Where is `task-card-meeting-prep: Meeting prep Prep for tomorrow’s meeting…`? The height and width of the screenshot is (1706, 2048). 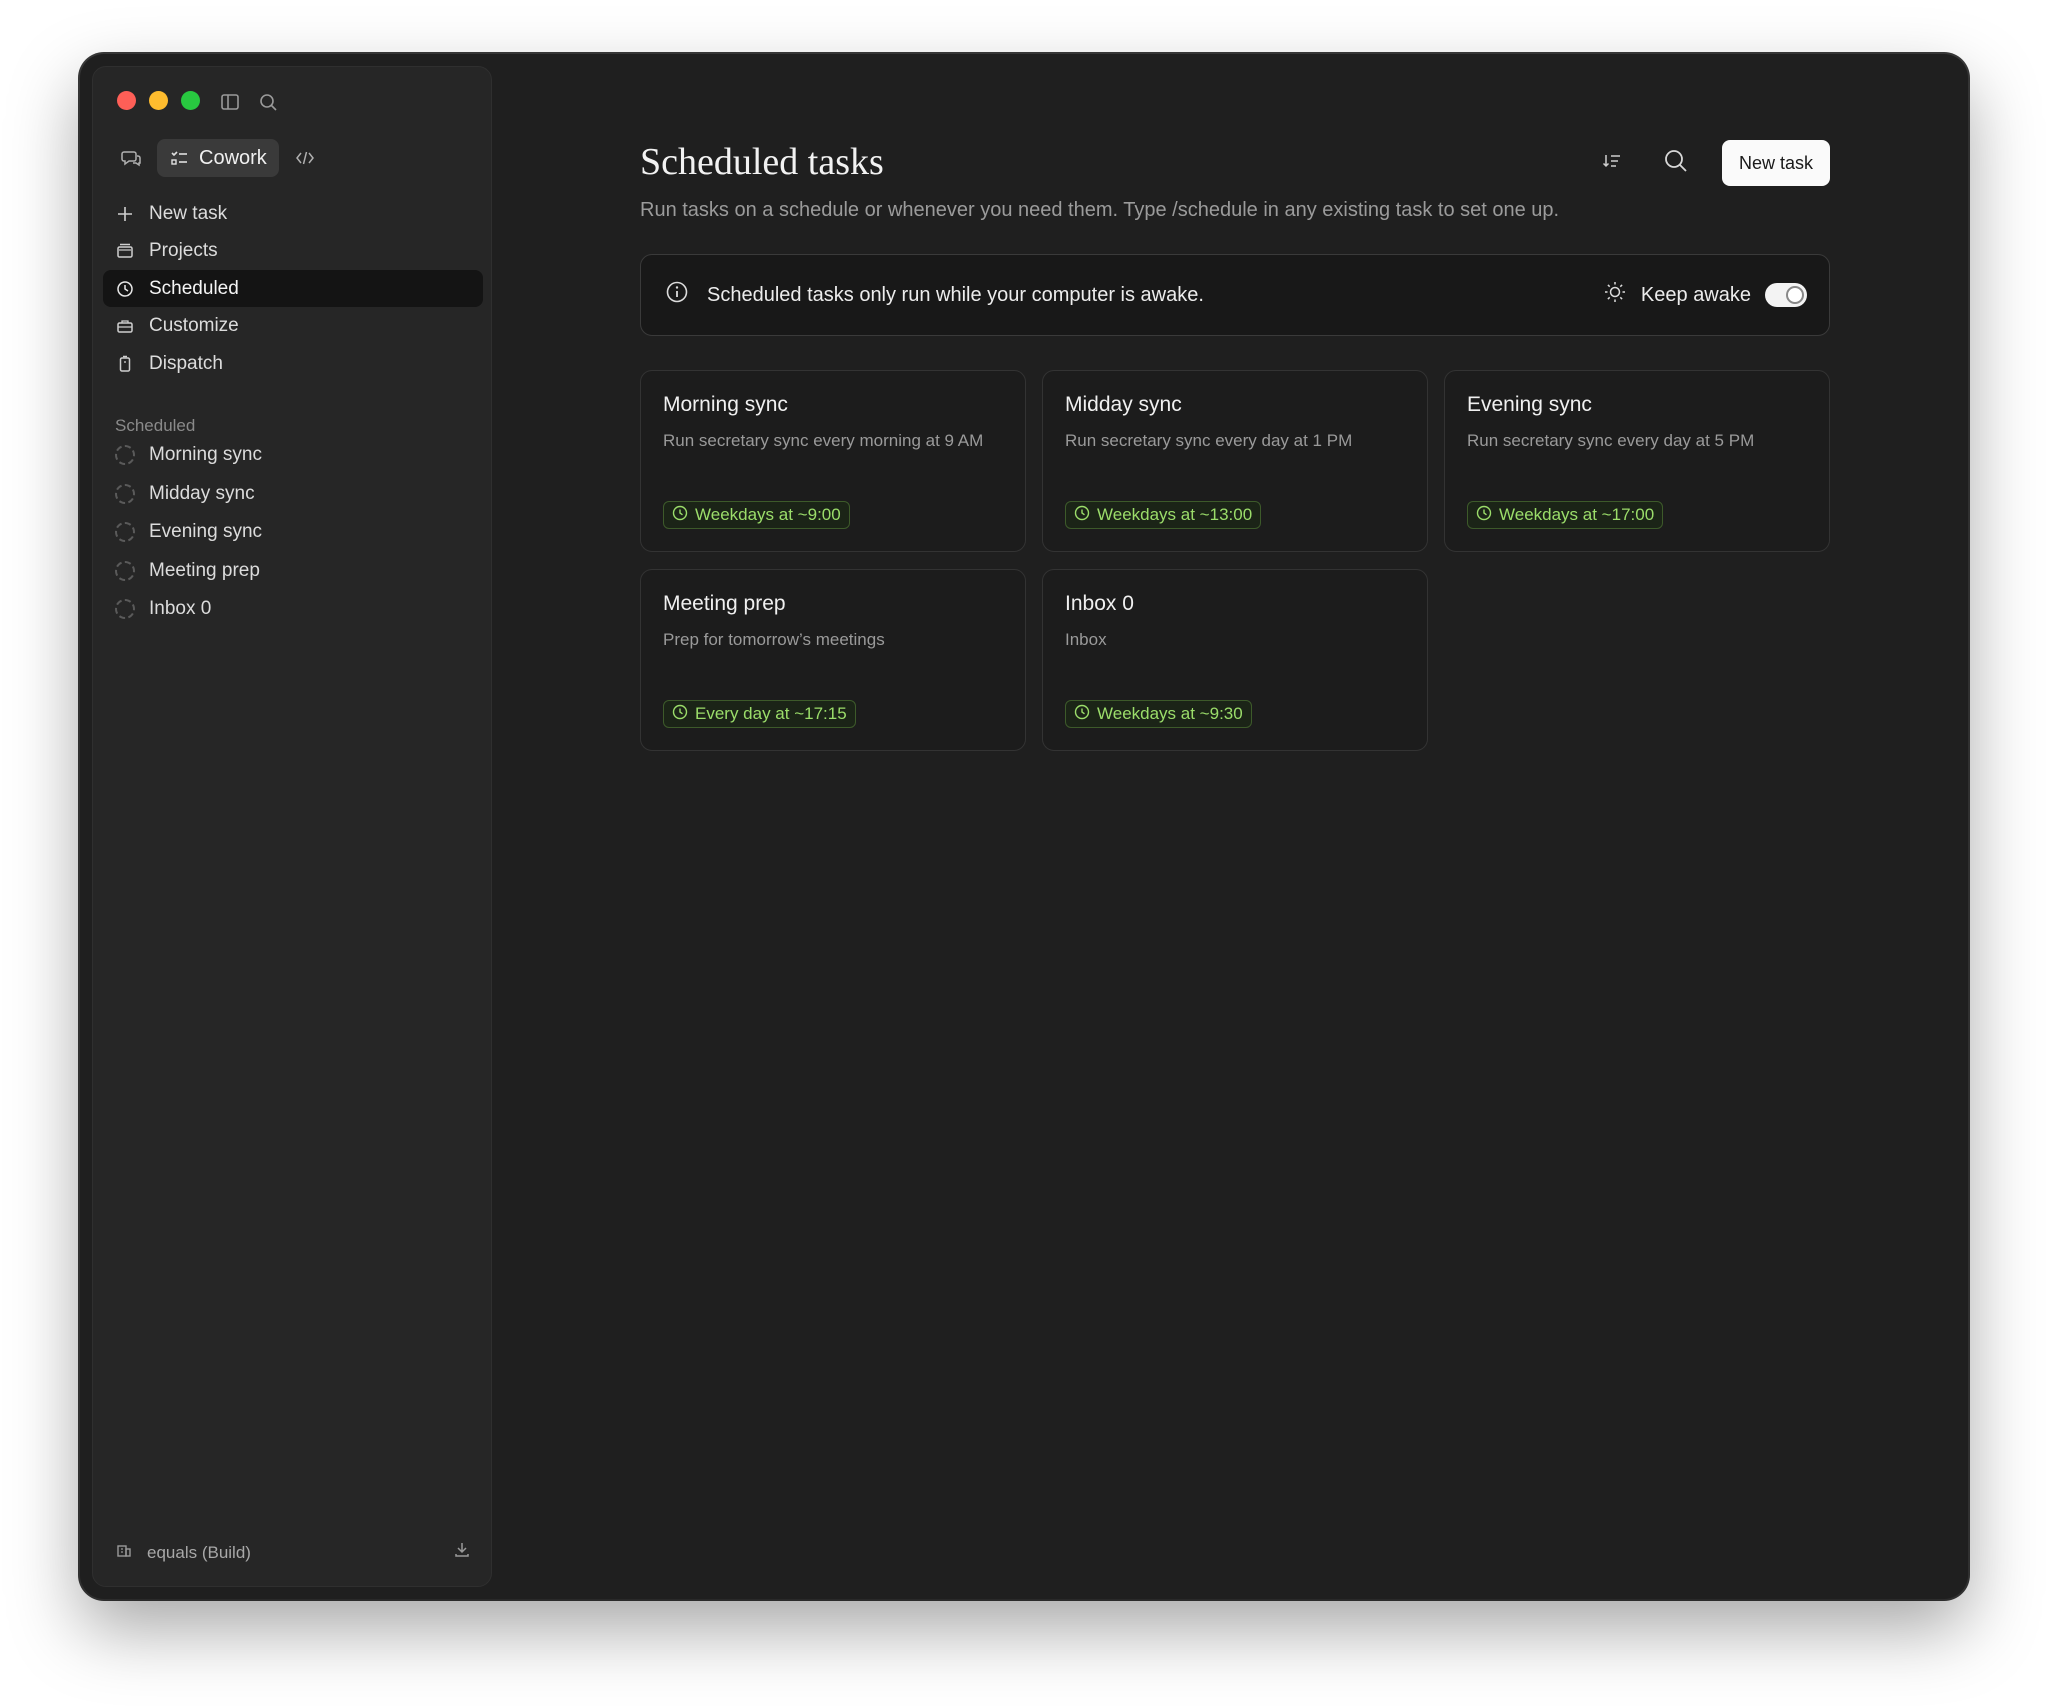
task-card-meeting-prep: Meeting prep Prep for tomorrow’s meeting… is located at coordinates (833, 660).